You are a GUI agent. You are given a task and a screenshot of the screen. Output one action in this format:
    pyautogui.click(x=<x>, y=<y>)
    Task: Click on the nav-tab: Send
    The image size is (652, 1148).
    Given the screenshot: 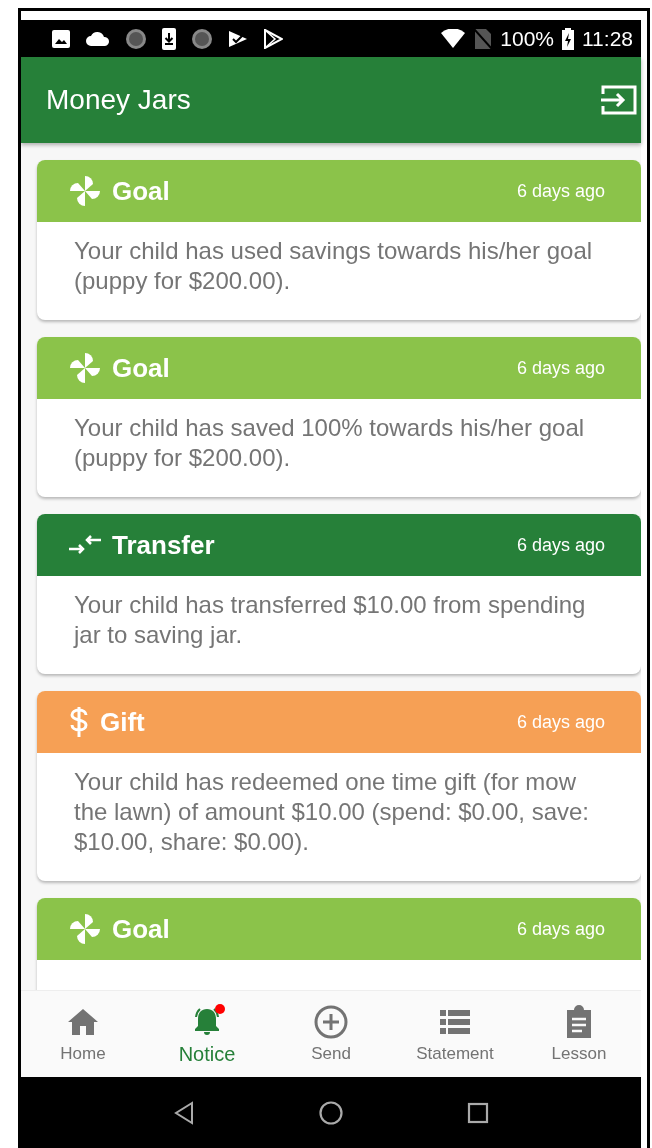 What is the action you would take?
    pyautogui.click(x=331, y=1034)
    